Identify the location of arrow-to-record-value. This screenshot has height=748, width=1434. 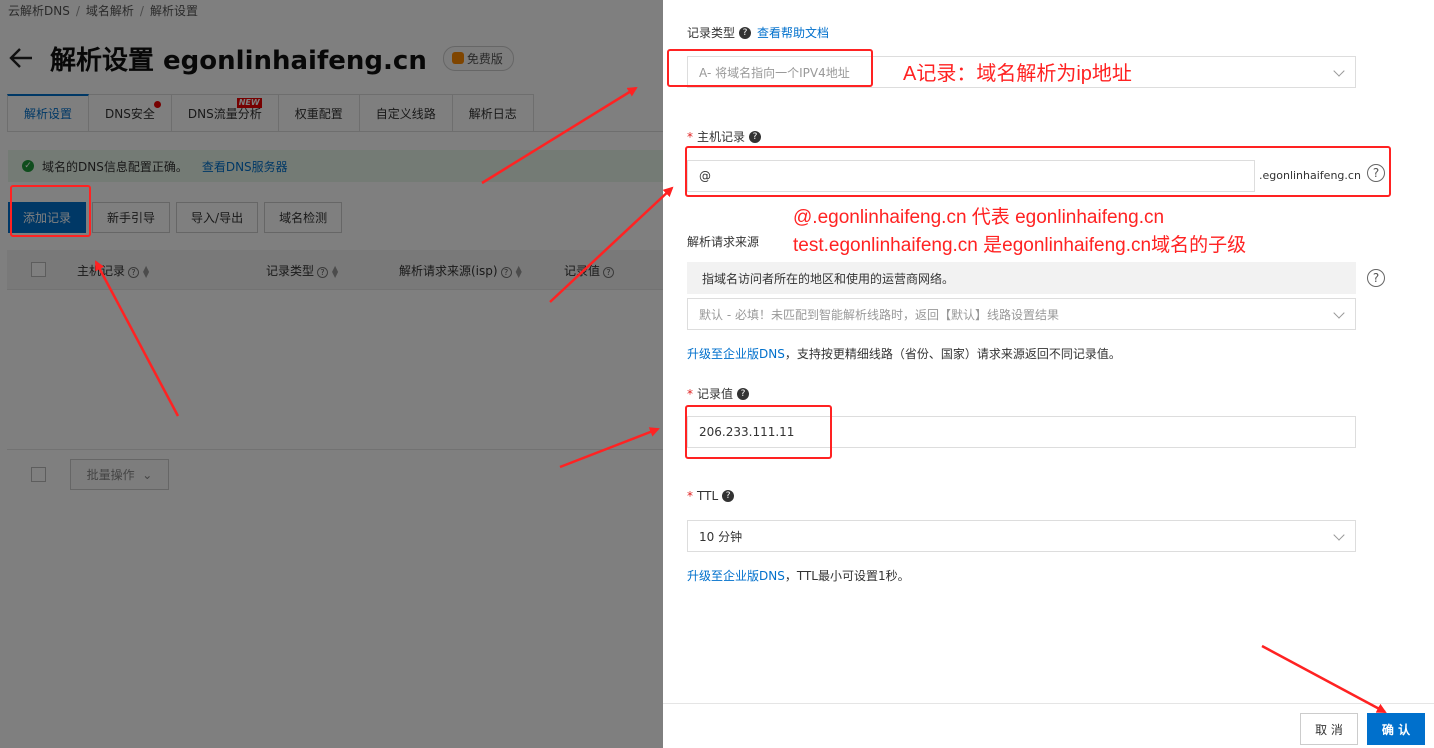
(609, 448).